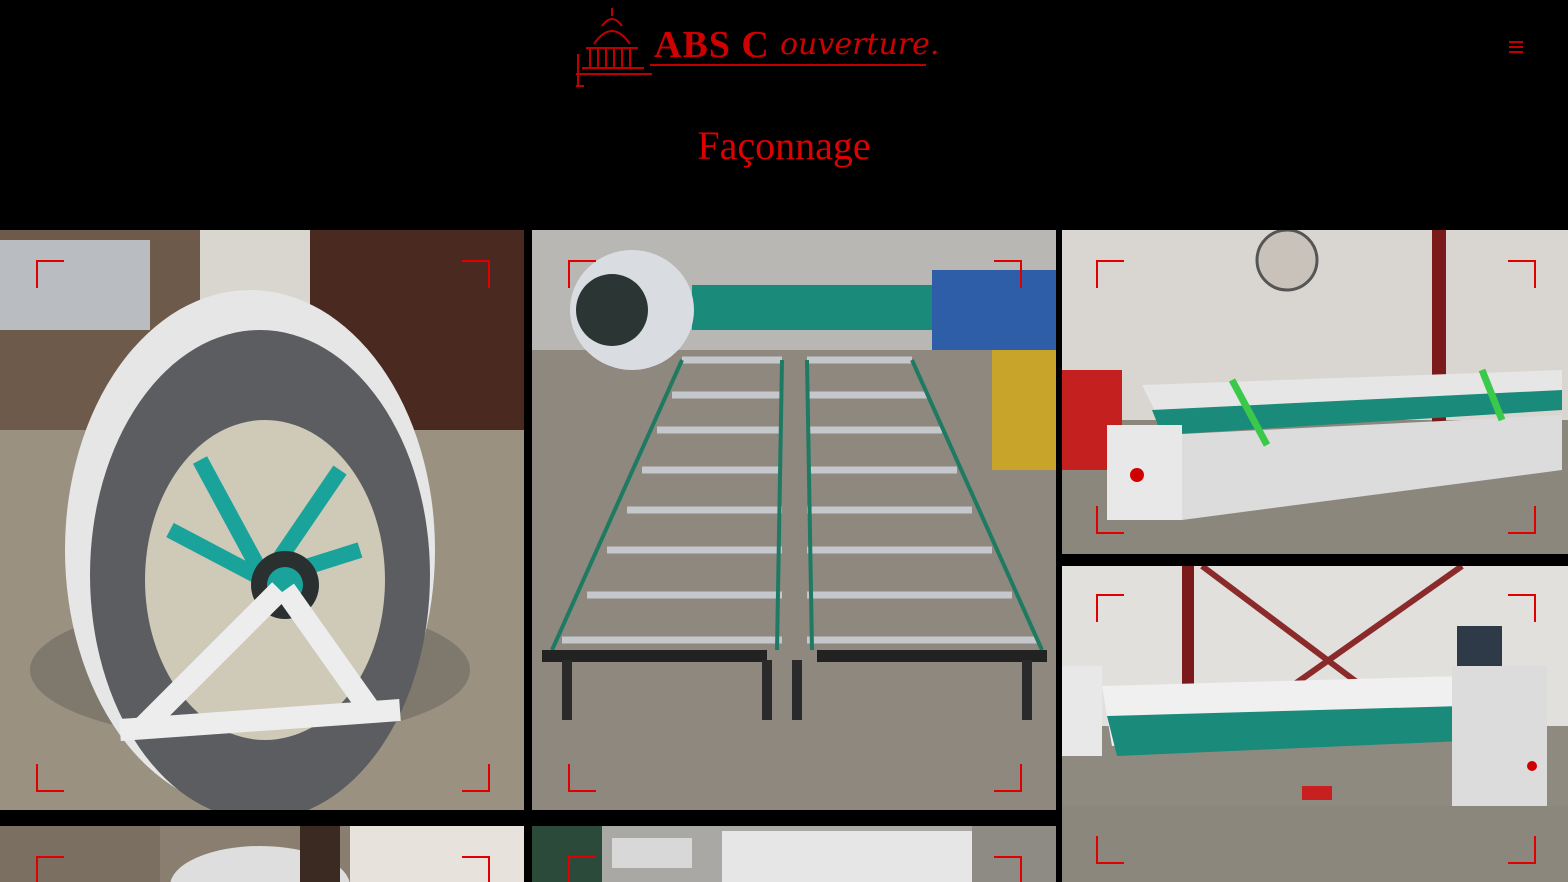  I want to click on capitol-dome-icon, so click(614, 47).